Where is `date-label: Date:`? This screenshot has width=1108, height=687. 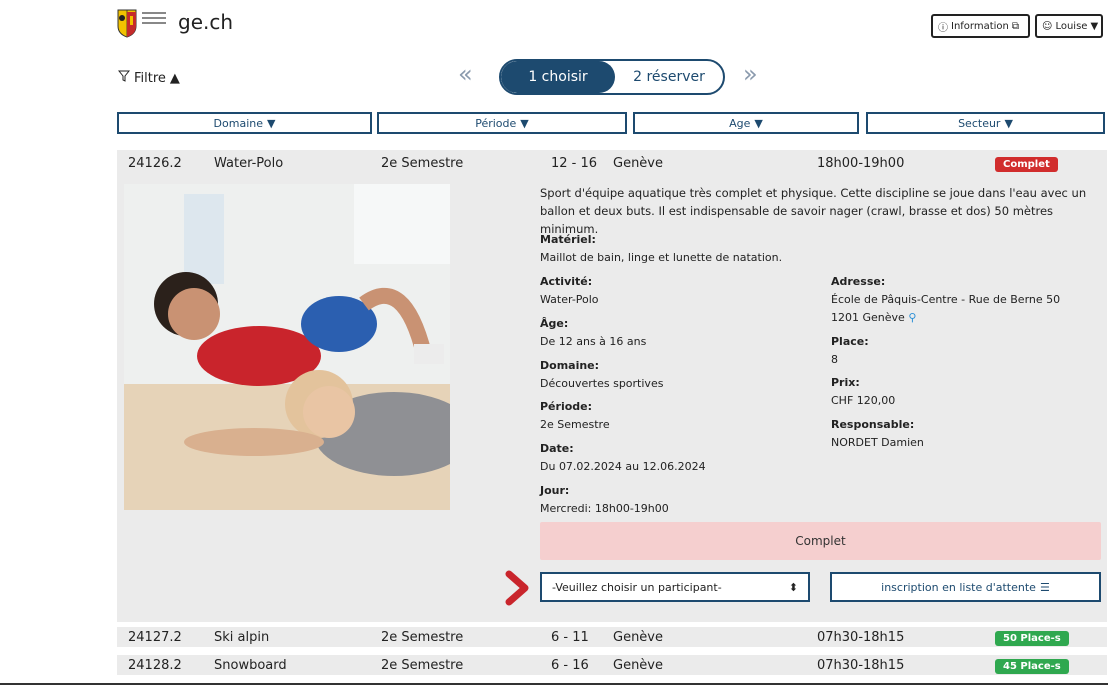
date-label: Date: is located at coordinates (557, 448).